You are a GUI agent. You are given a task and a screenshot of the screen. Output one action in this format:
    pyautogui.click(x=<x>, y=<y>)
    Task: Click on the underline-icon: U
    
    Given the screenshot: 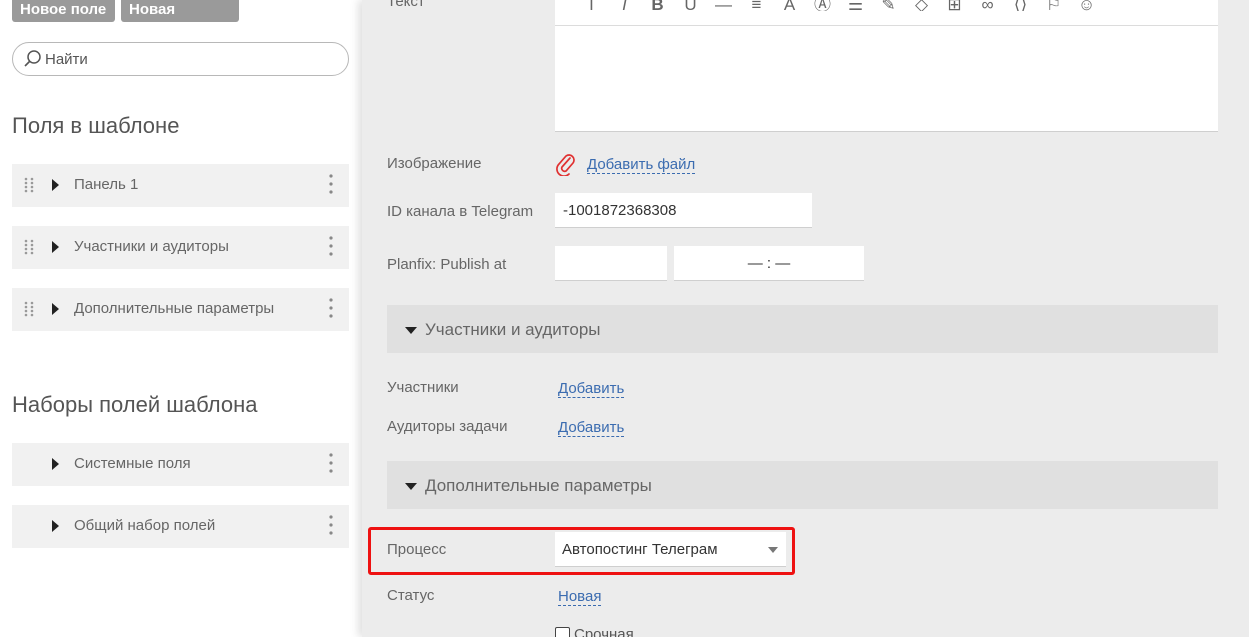 What is the action you would take?
    pyautogui.click(x=690, y=5)
    